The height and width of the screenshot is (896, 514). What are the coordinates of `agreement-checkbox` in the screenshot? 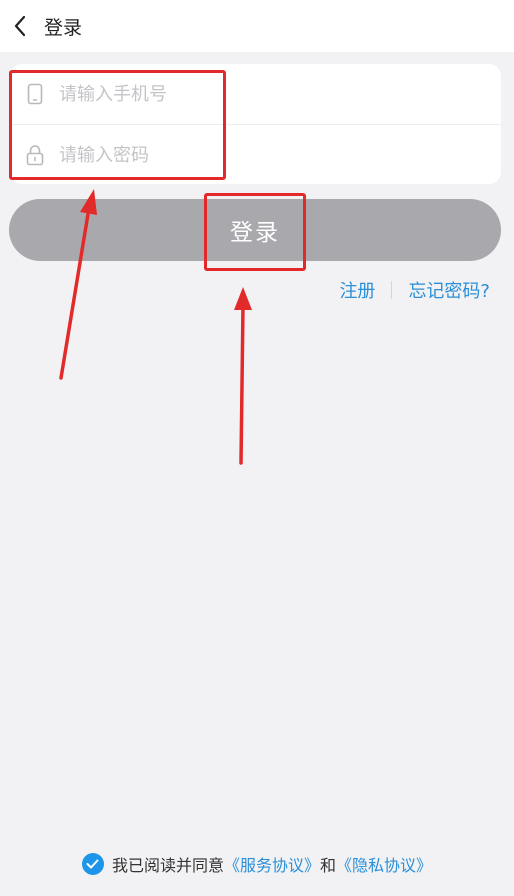 It's located at (92, 864).